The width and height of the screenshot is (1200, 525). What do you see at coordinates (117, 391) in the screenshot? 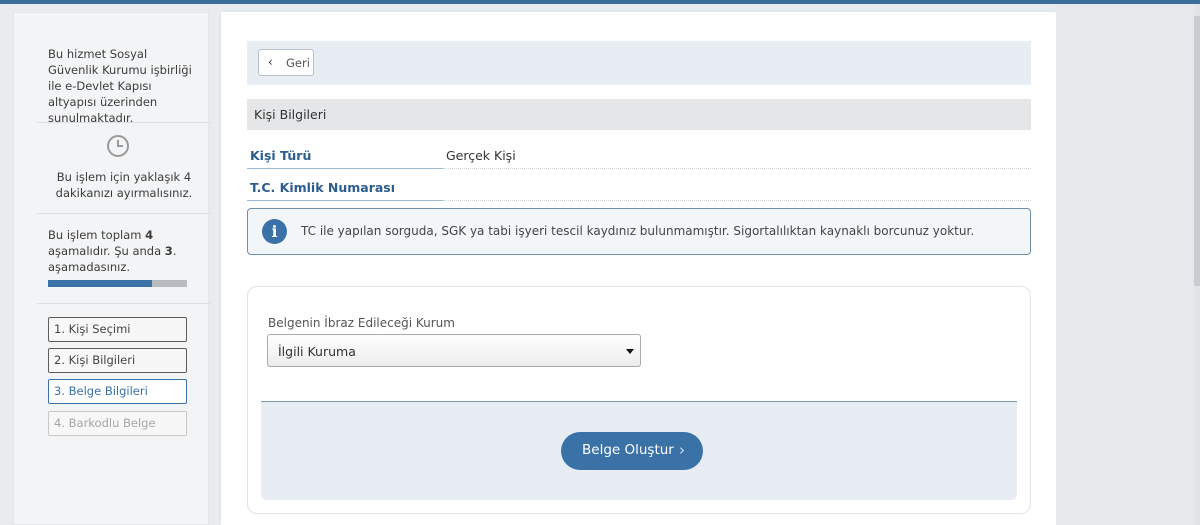
I see `step-belge-bilgileri: 3. Belge Bilgileri` at bounding box center [117, 391].